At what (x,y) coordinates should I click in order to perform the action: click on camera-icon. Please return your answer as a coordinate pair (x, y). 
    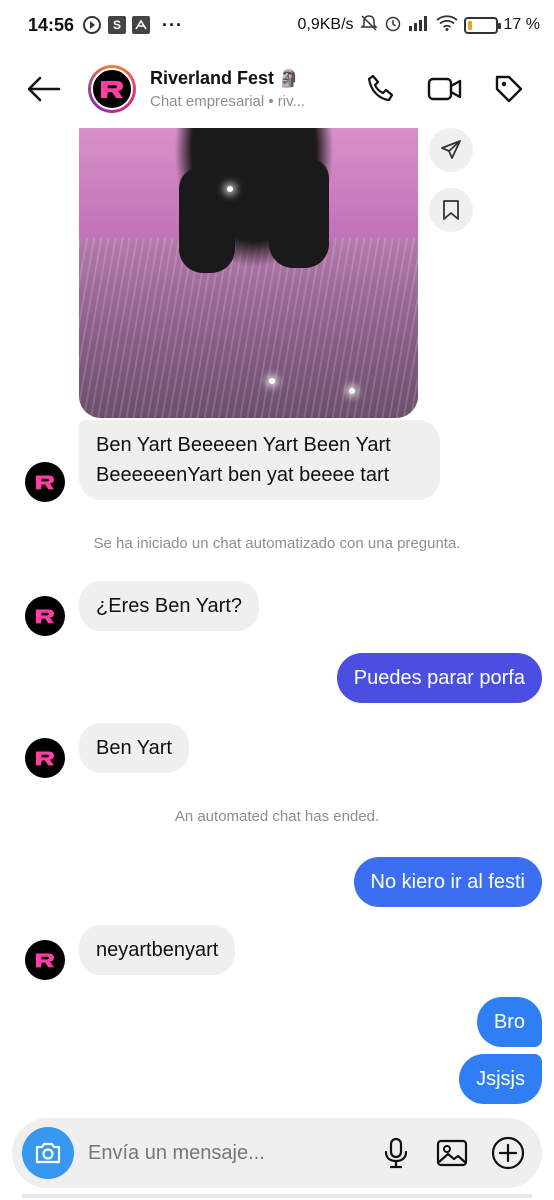
    Looking at the image, I should click on (48, 1153).